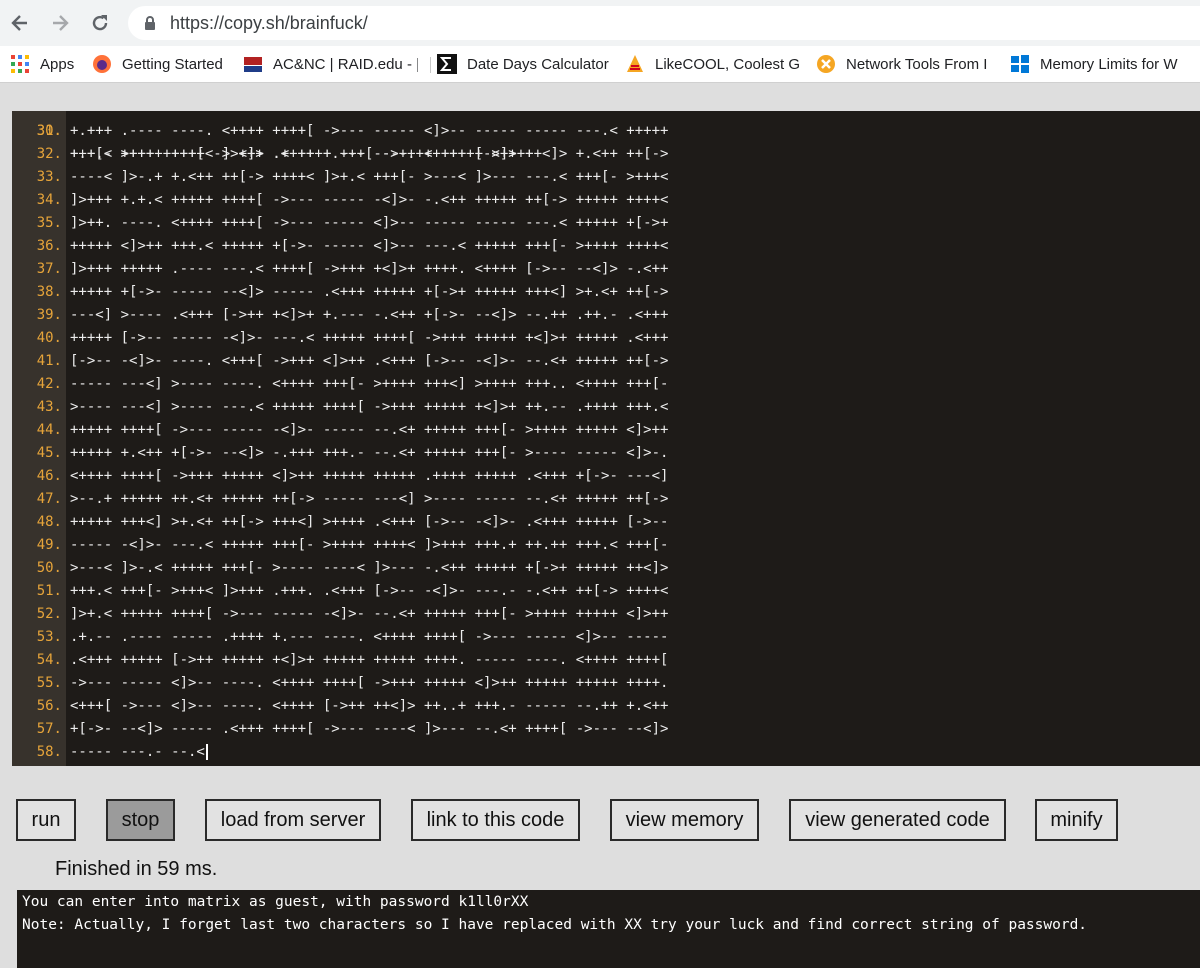 This screenshot has height=968, width=1200. I want to click on bookmark-memory-limits: Memory Limits for W, so click(1097, 64).